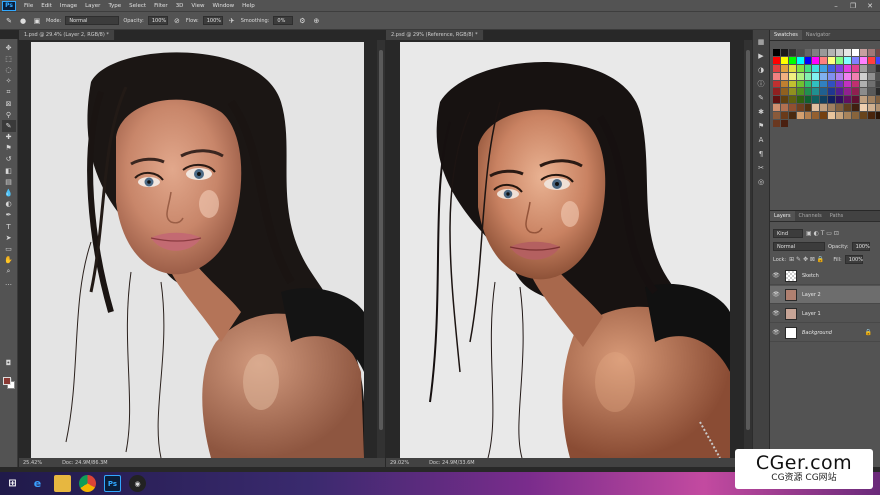  Describe the element at coordinates (67, 35) in the screenshot. I see `document-tab-1: 1.psd @ 29.4% (Layer 2, RGB/8) *` at that location.